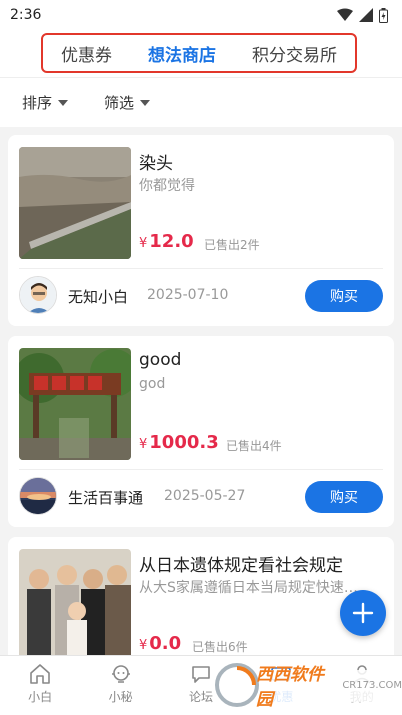 This screenshot has width=402, height=715. I want to click on product-price: ¥0.0, so click(160, 643).